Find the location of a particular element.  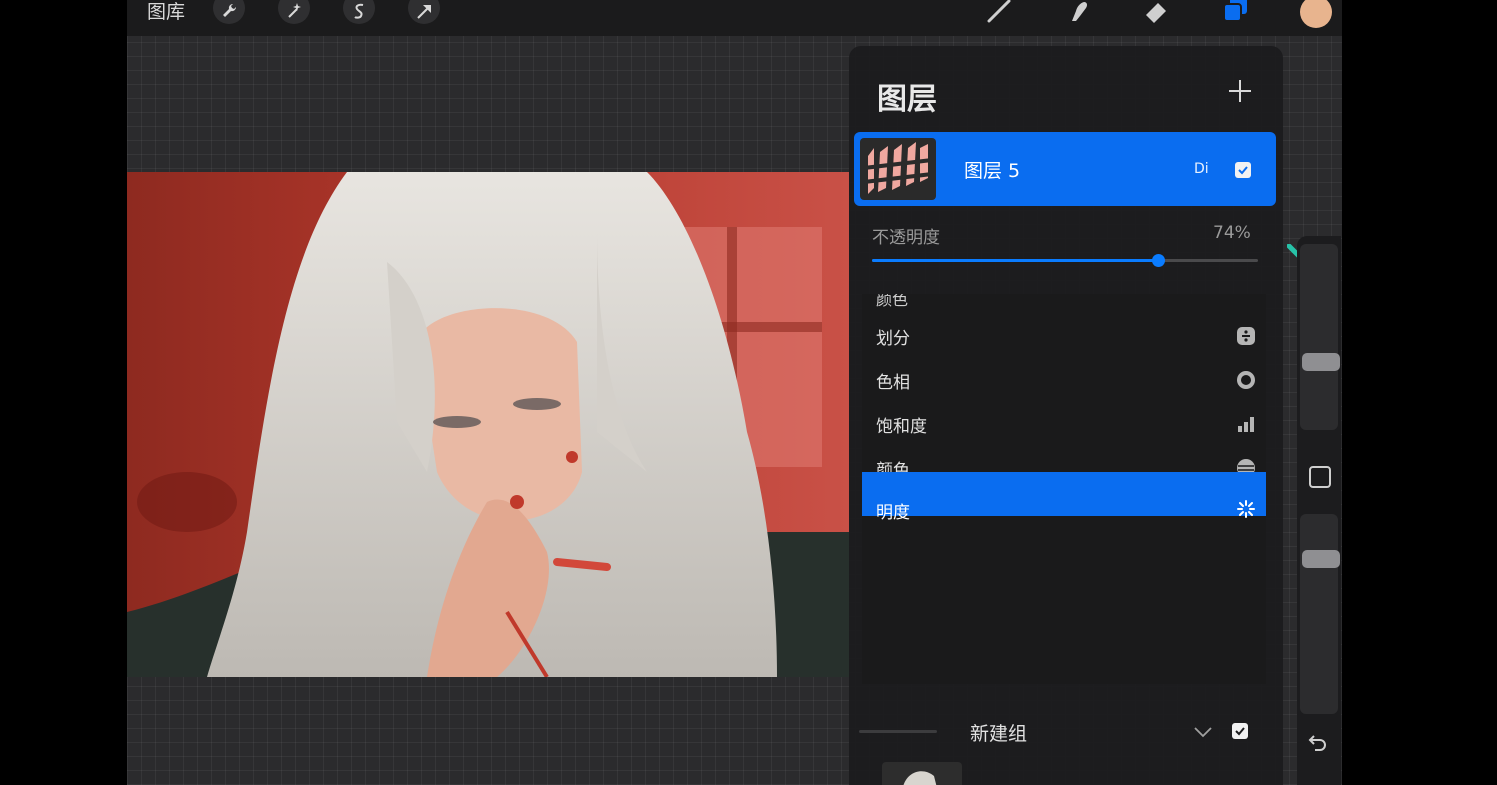

side-toolbar is located at coordinates (1319, 510).